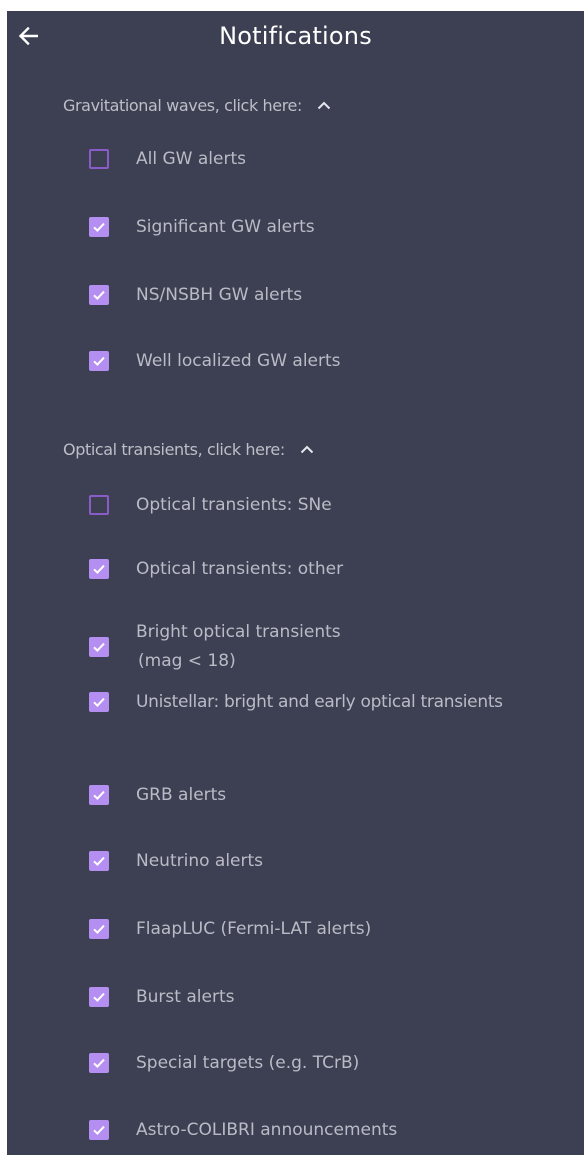 Image resolution: width=584 pixels, height=1155 pixels. I want to click on app-bar: Notifications, so click(295, 36).